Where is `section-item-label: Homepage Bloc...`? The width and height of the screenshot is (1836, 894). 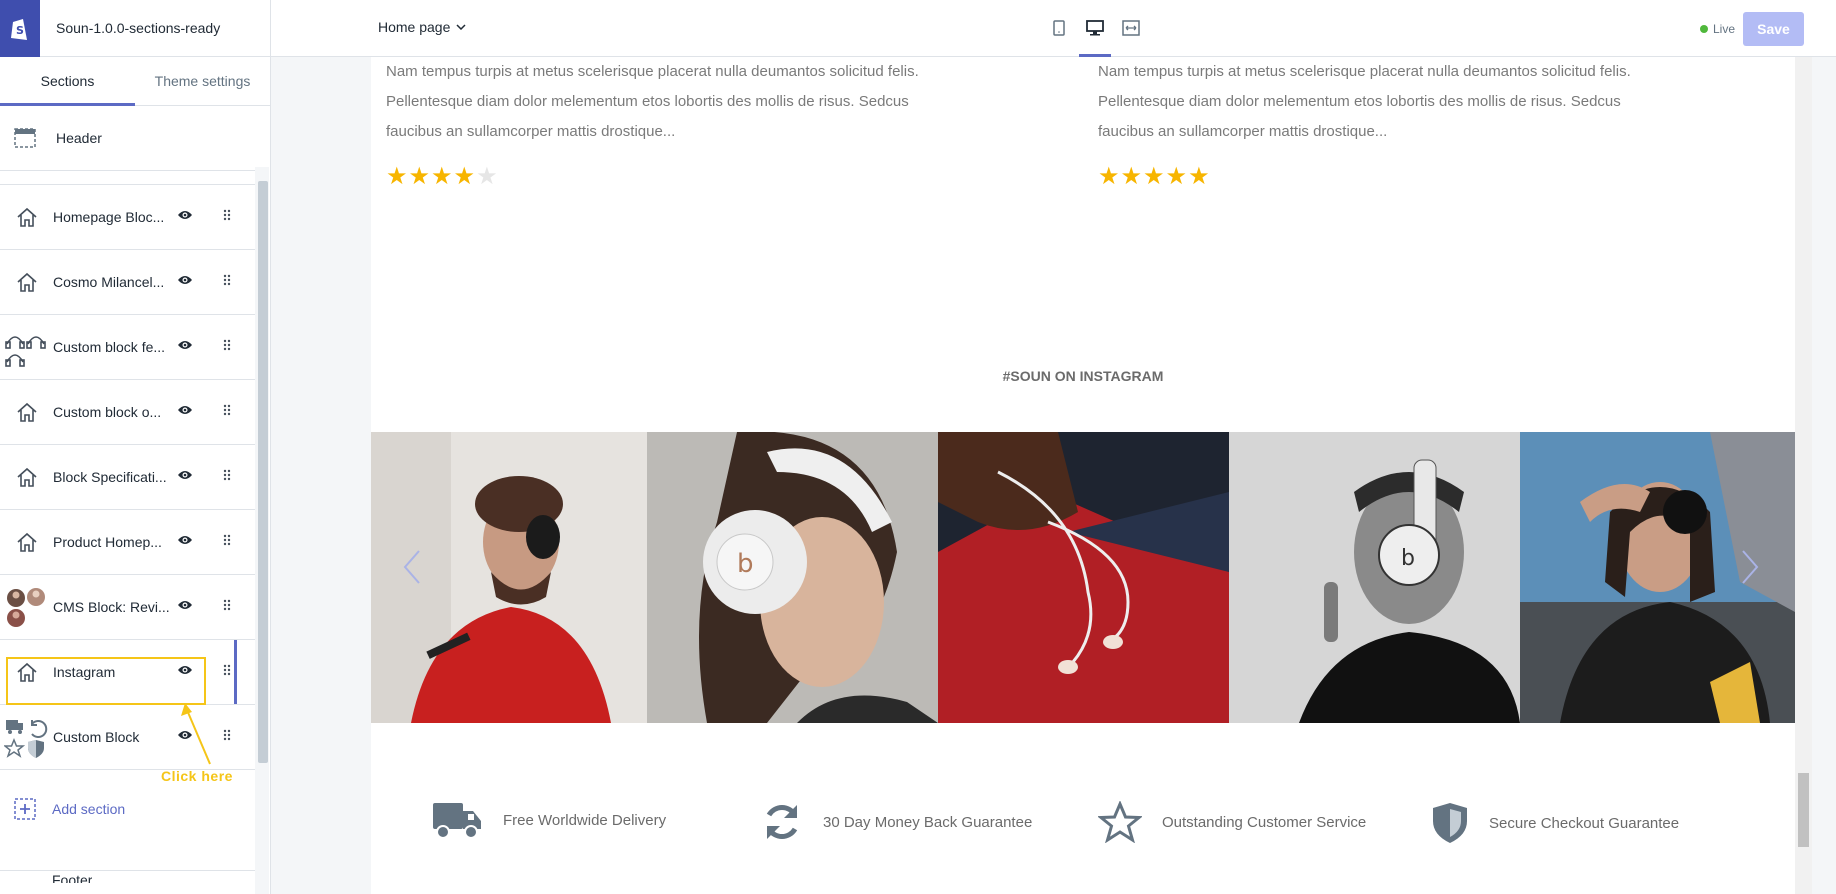
section-item-label: Homepage Bloc... is located at coordinates (109, 217).